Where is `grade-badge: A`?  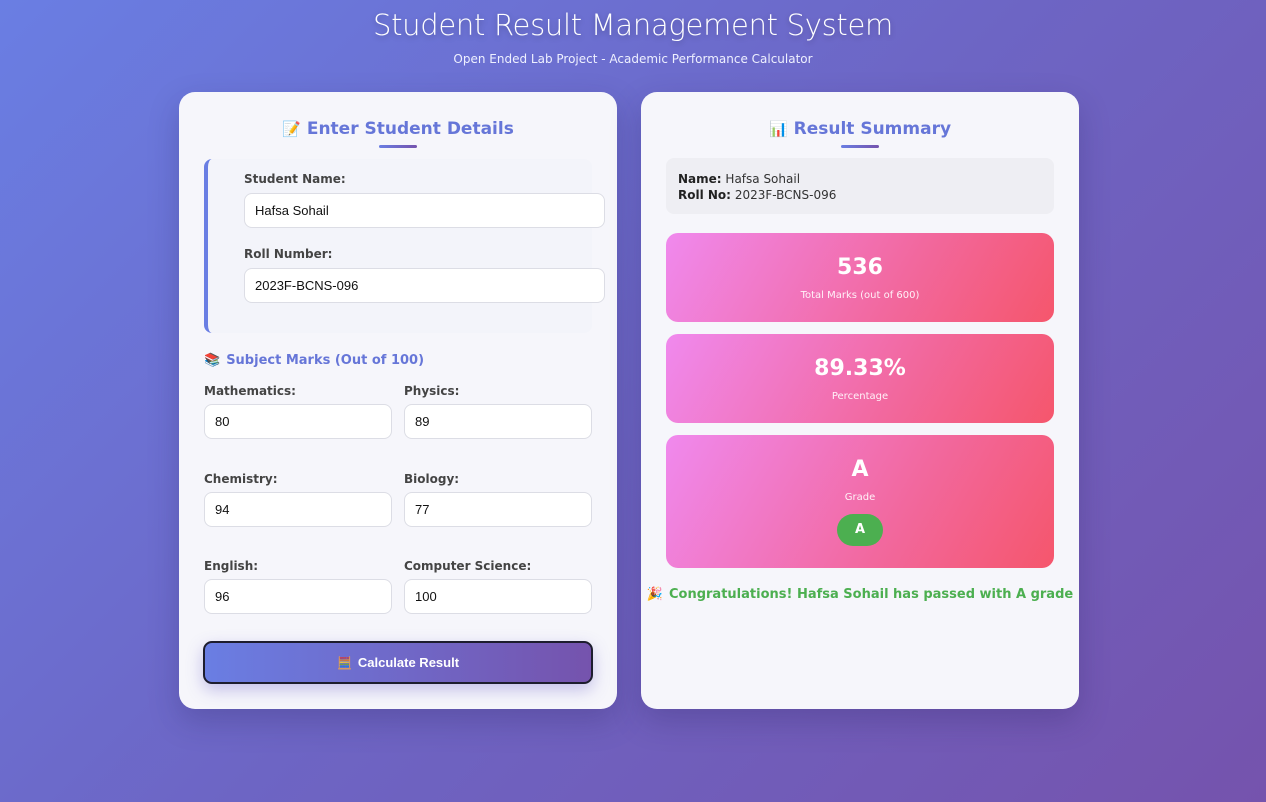
grade-badge: A is located at coordinates (860, 530).